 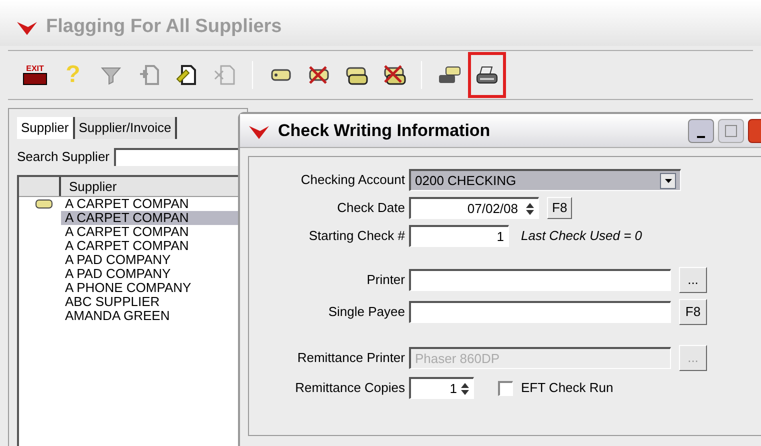 I want to click on column-header: Supplier, so click(x=92, y=187).